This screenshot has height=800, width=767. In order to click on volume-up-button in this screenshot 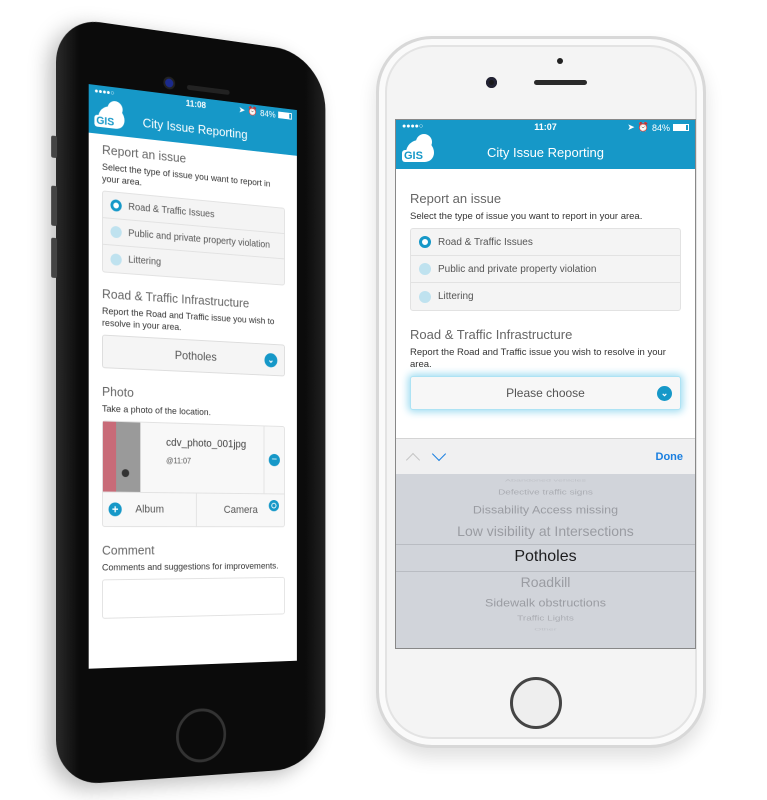, I will do `click(54, 206)`.